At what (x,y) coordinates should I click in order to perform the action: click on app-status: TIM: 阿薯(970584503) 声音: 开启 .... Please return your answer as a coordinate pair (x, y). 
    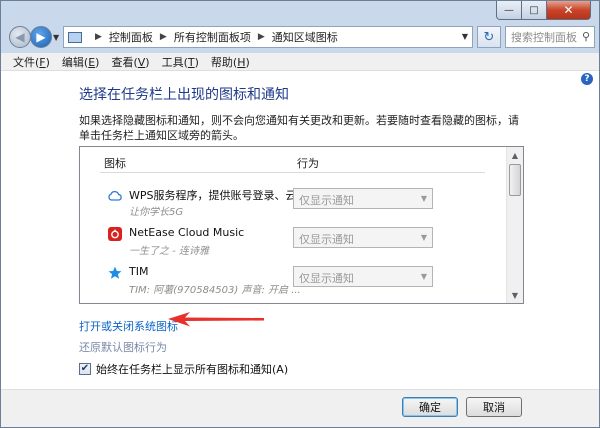
    Looking at the image, I should click on (215, 290).